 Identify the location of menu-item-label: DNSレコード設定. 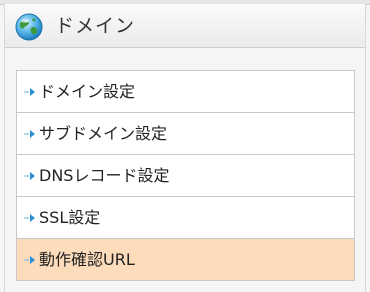
(104, 175).